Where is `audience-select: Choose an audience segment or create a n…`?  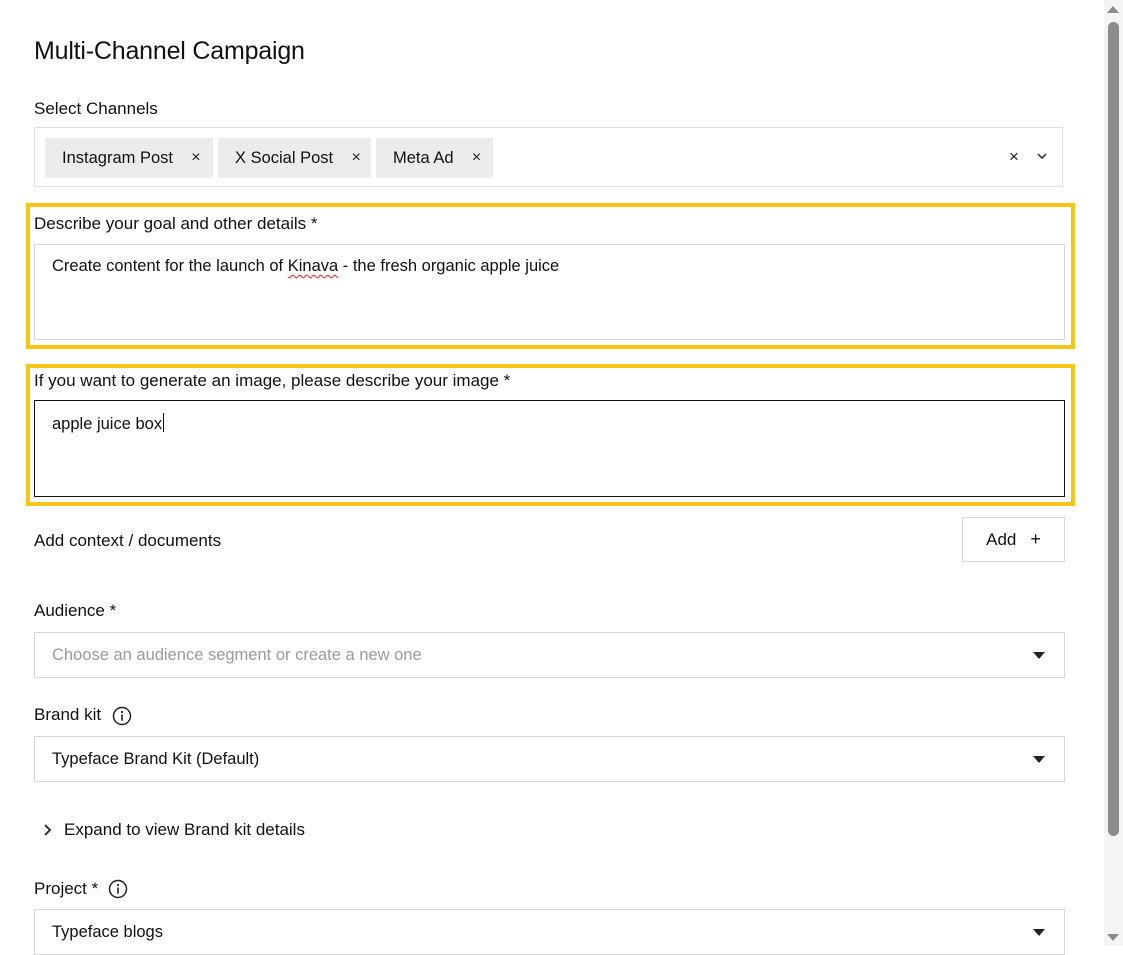 audience-select: Choose an audience segment or create a n… is located at coordinates (549, 655).